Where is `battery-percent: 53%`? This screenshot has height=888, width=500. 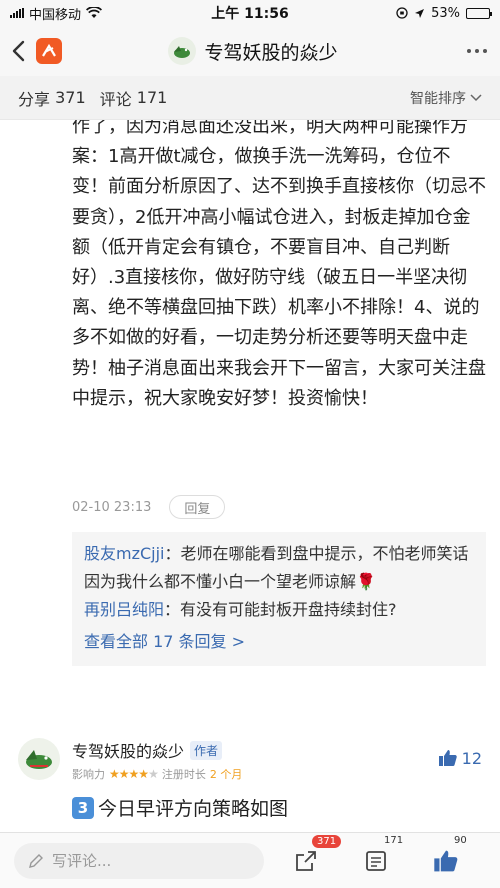 battery-percent: 53% is located at coordinates (445, 13).